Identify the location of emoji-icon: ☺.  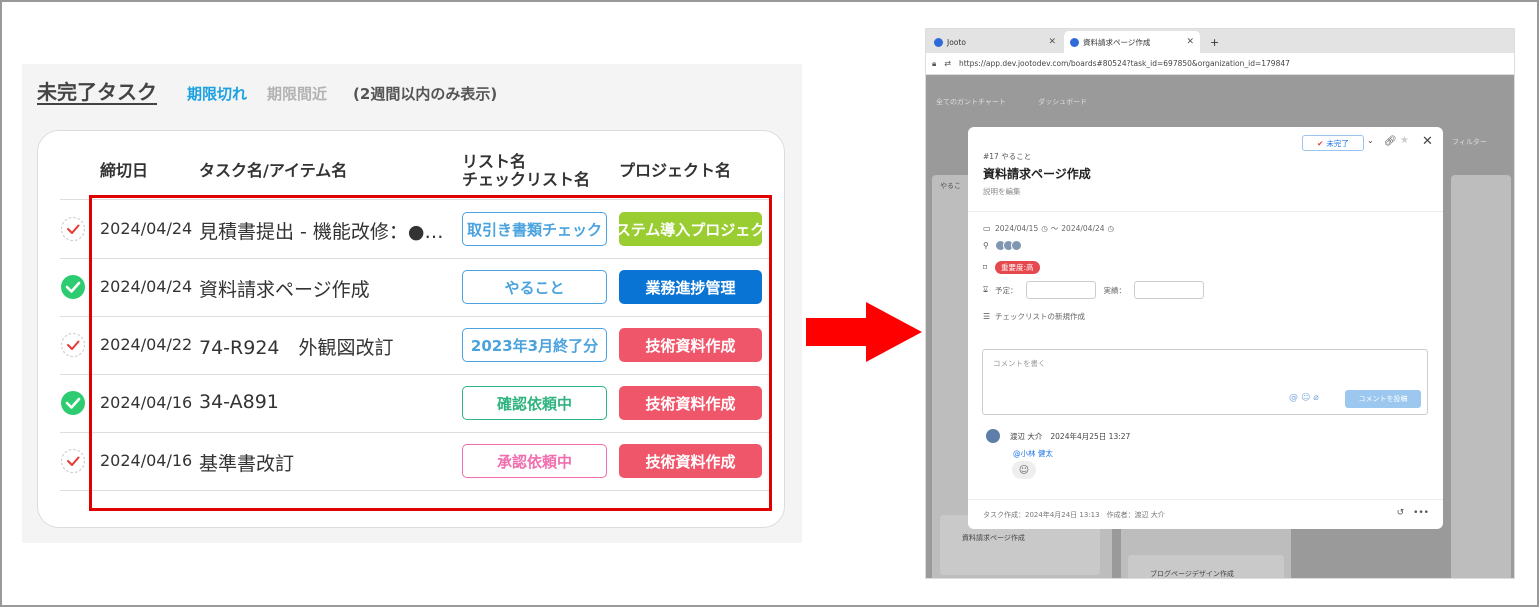
(1307, 398).